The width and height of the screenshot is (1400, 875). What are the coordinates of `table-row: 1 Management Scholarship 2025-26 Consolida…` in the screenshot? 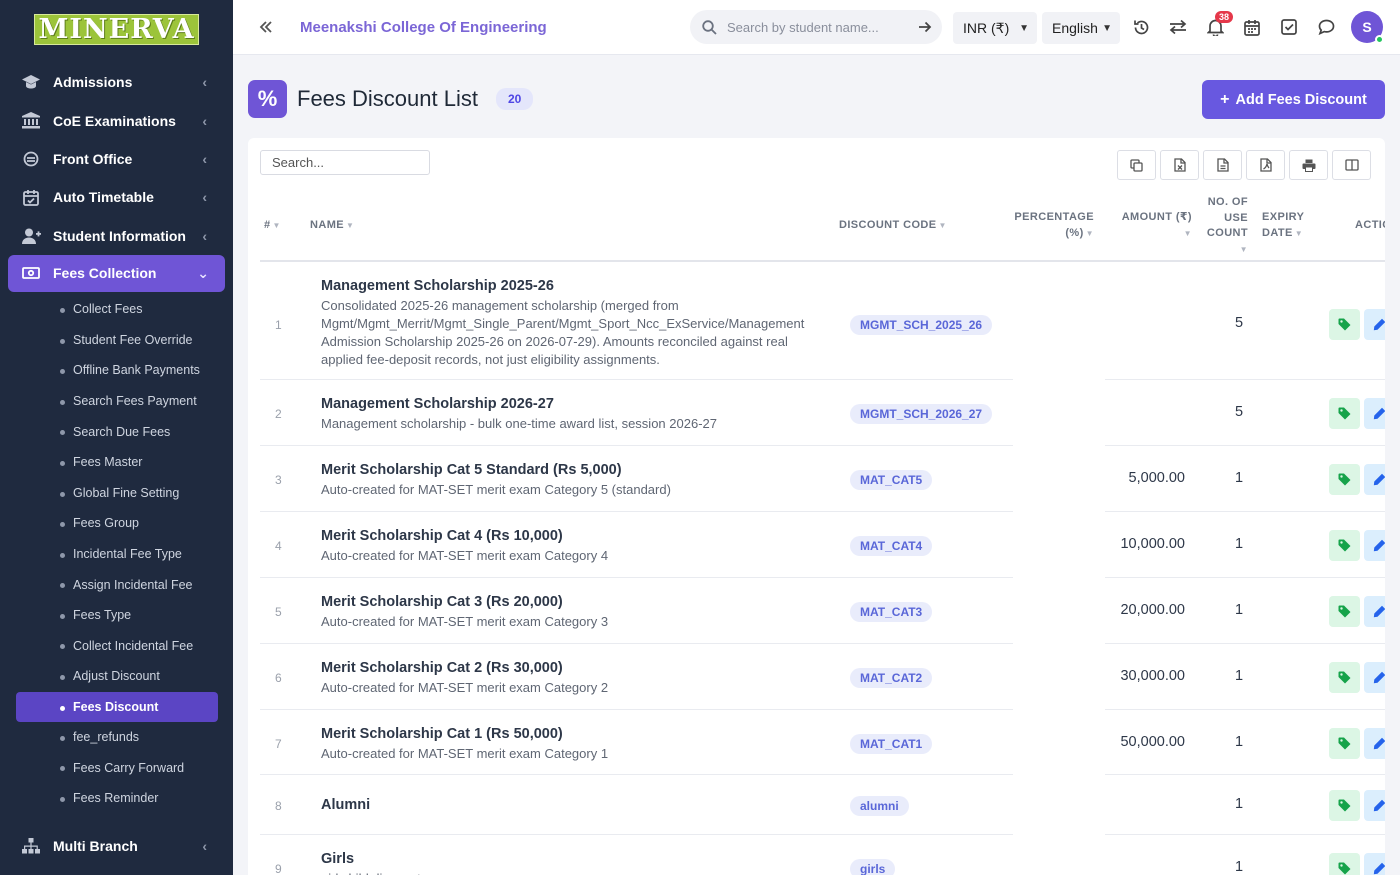 It's located at (822, 321).